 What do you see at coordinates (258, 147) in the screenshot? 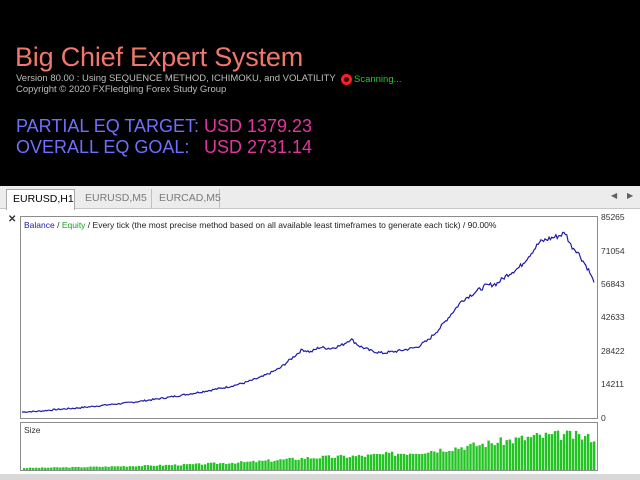
I see `overall-eq-value: USD 2731.14` at bounding box center [258, 147].